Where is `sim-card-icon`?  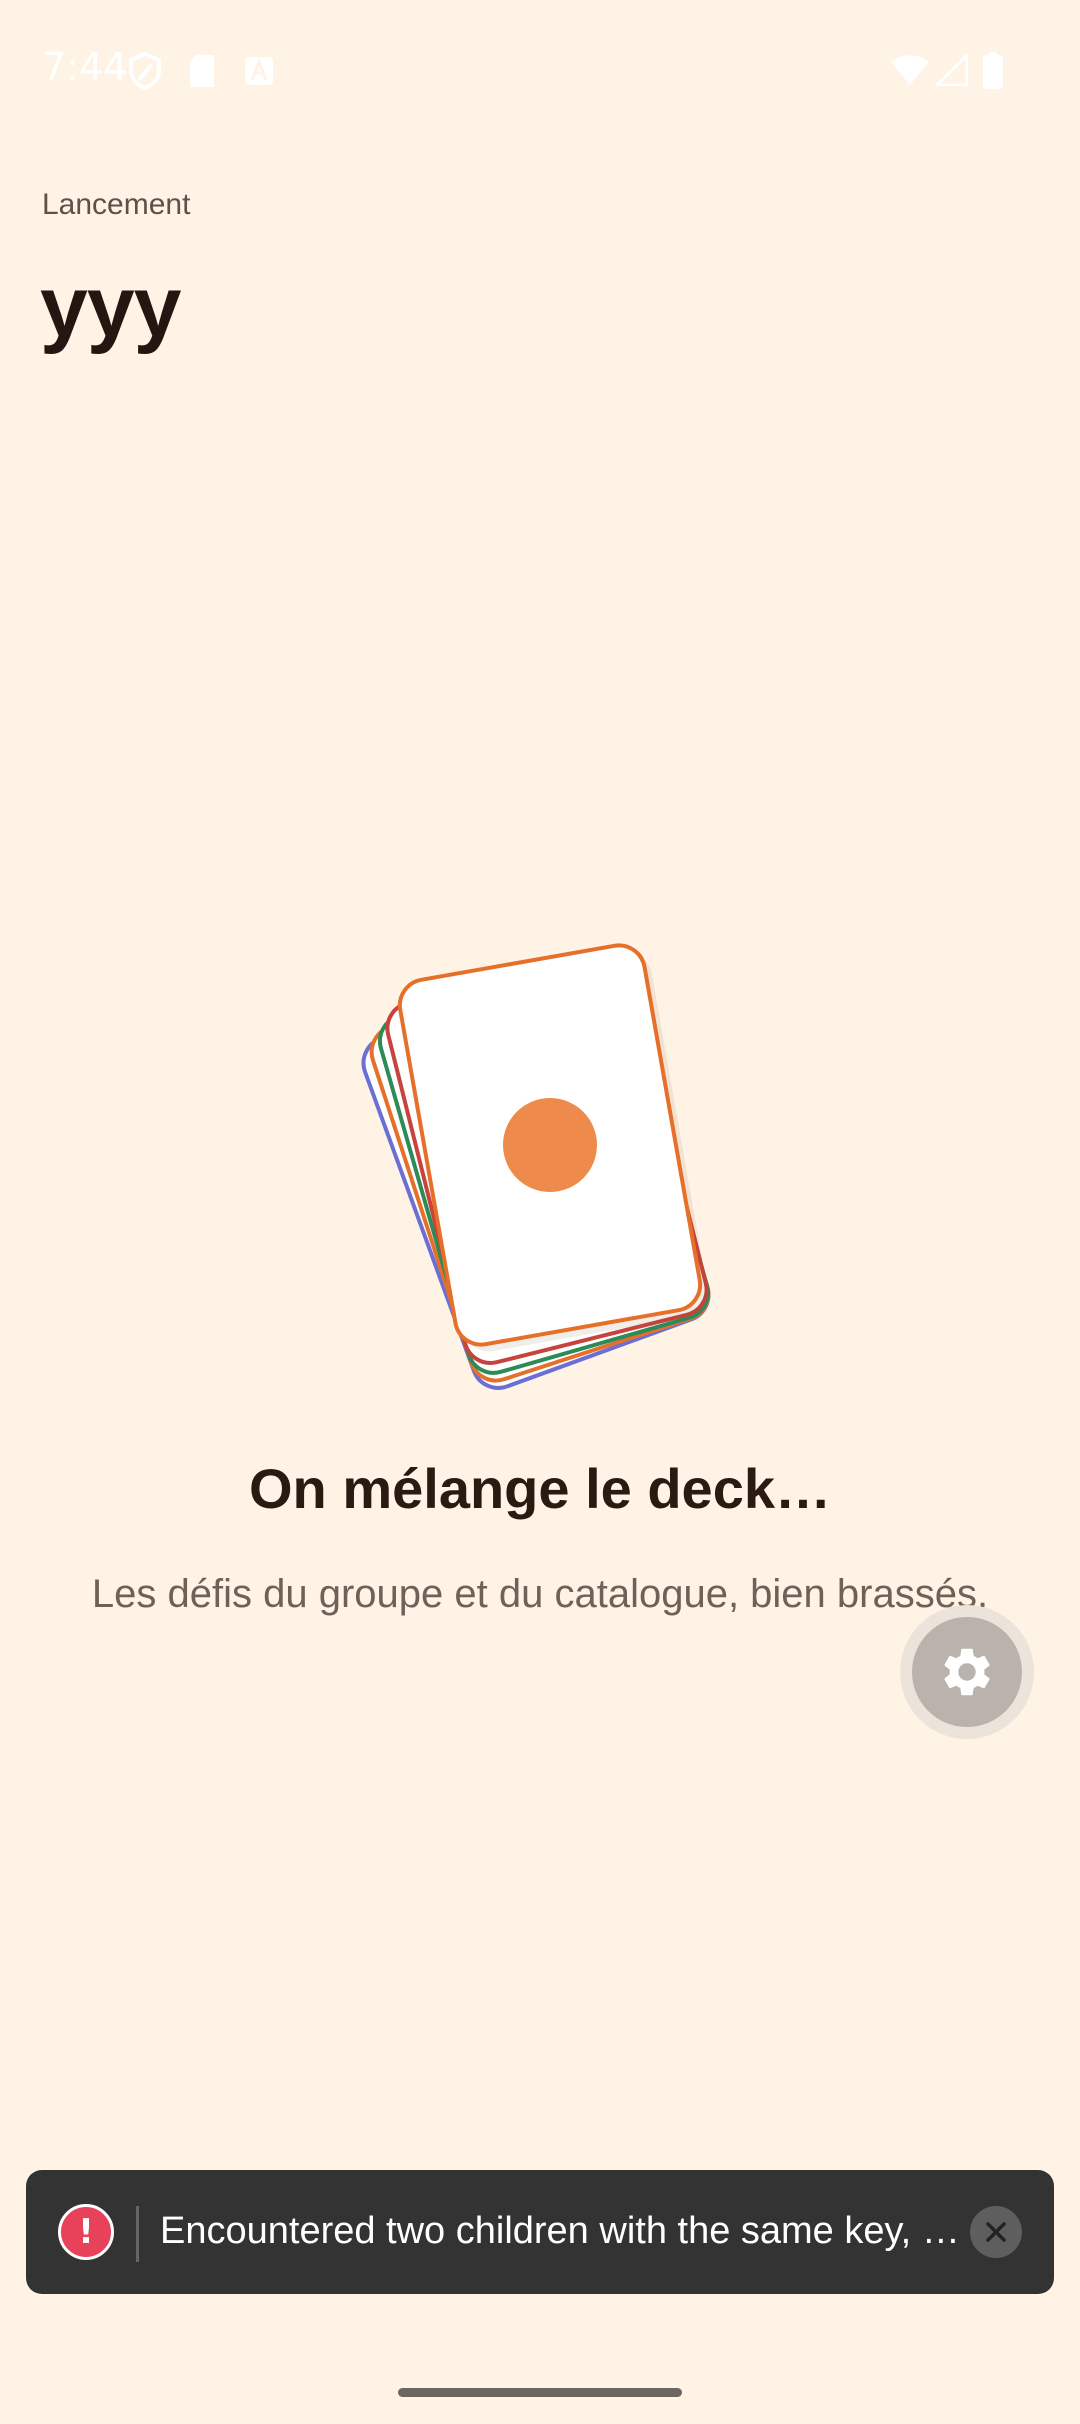 sim-card-icon is located at coordinates (202, 71).